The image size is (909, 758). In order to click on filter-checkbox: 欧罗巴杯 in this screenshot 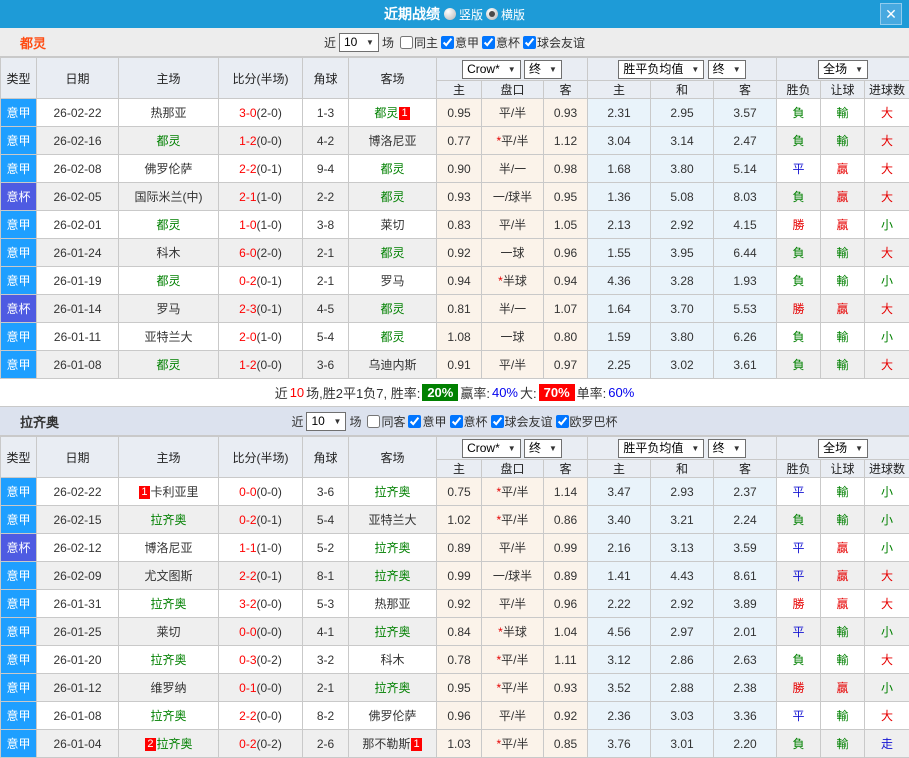, I will do `click(585, 421)`.